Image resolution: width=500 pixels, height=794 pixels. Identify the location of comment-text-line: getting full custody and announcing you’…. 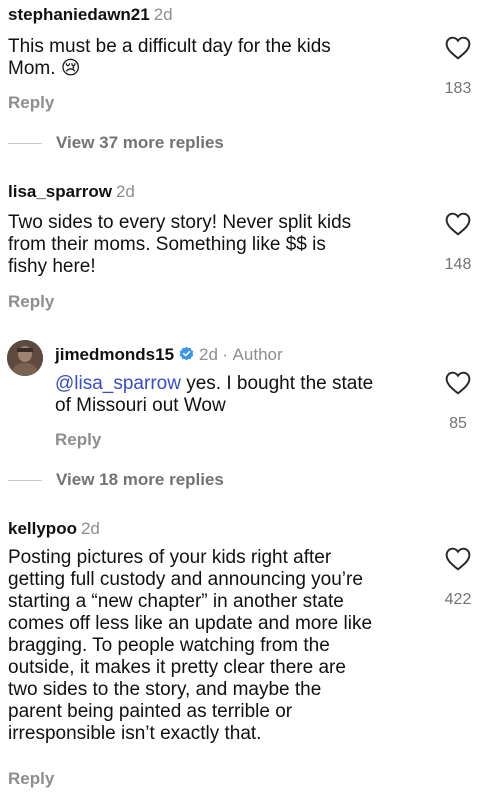
(185, 579).